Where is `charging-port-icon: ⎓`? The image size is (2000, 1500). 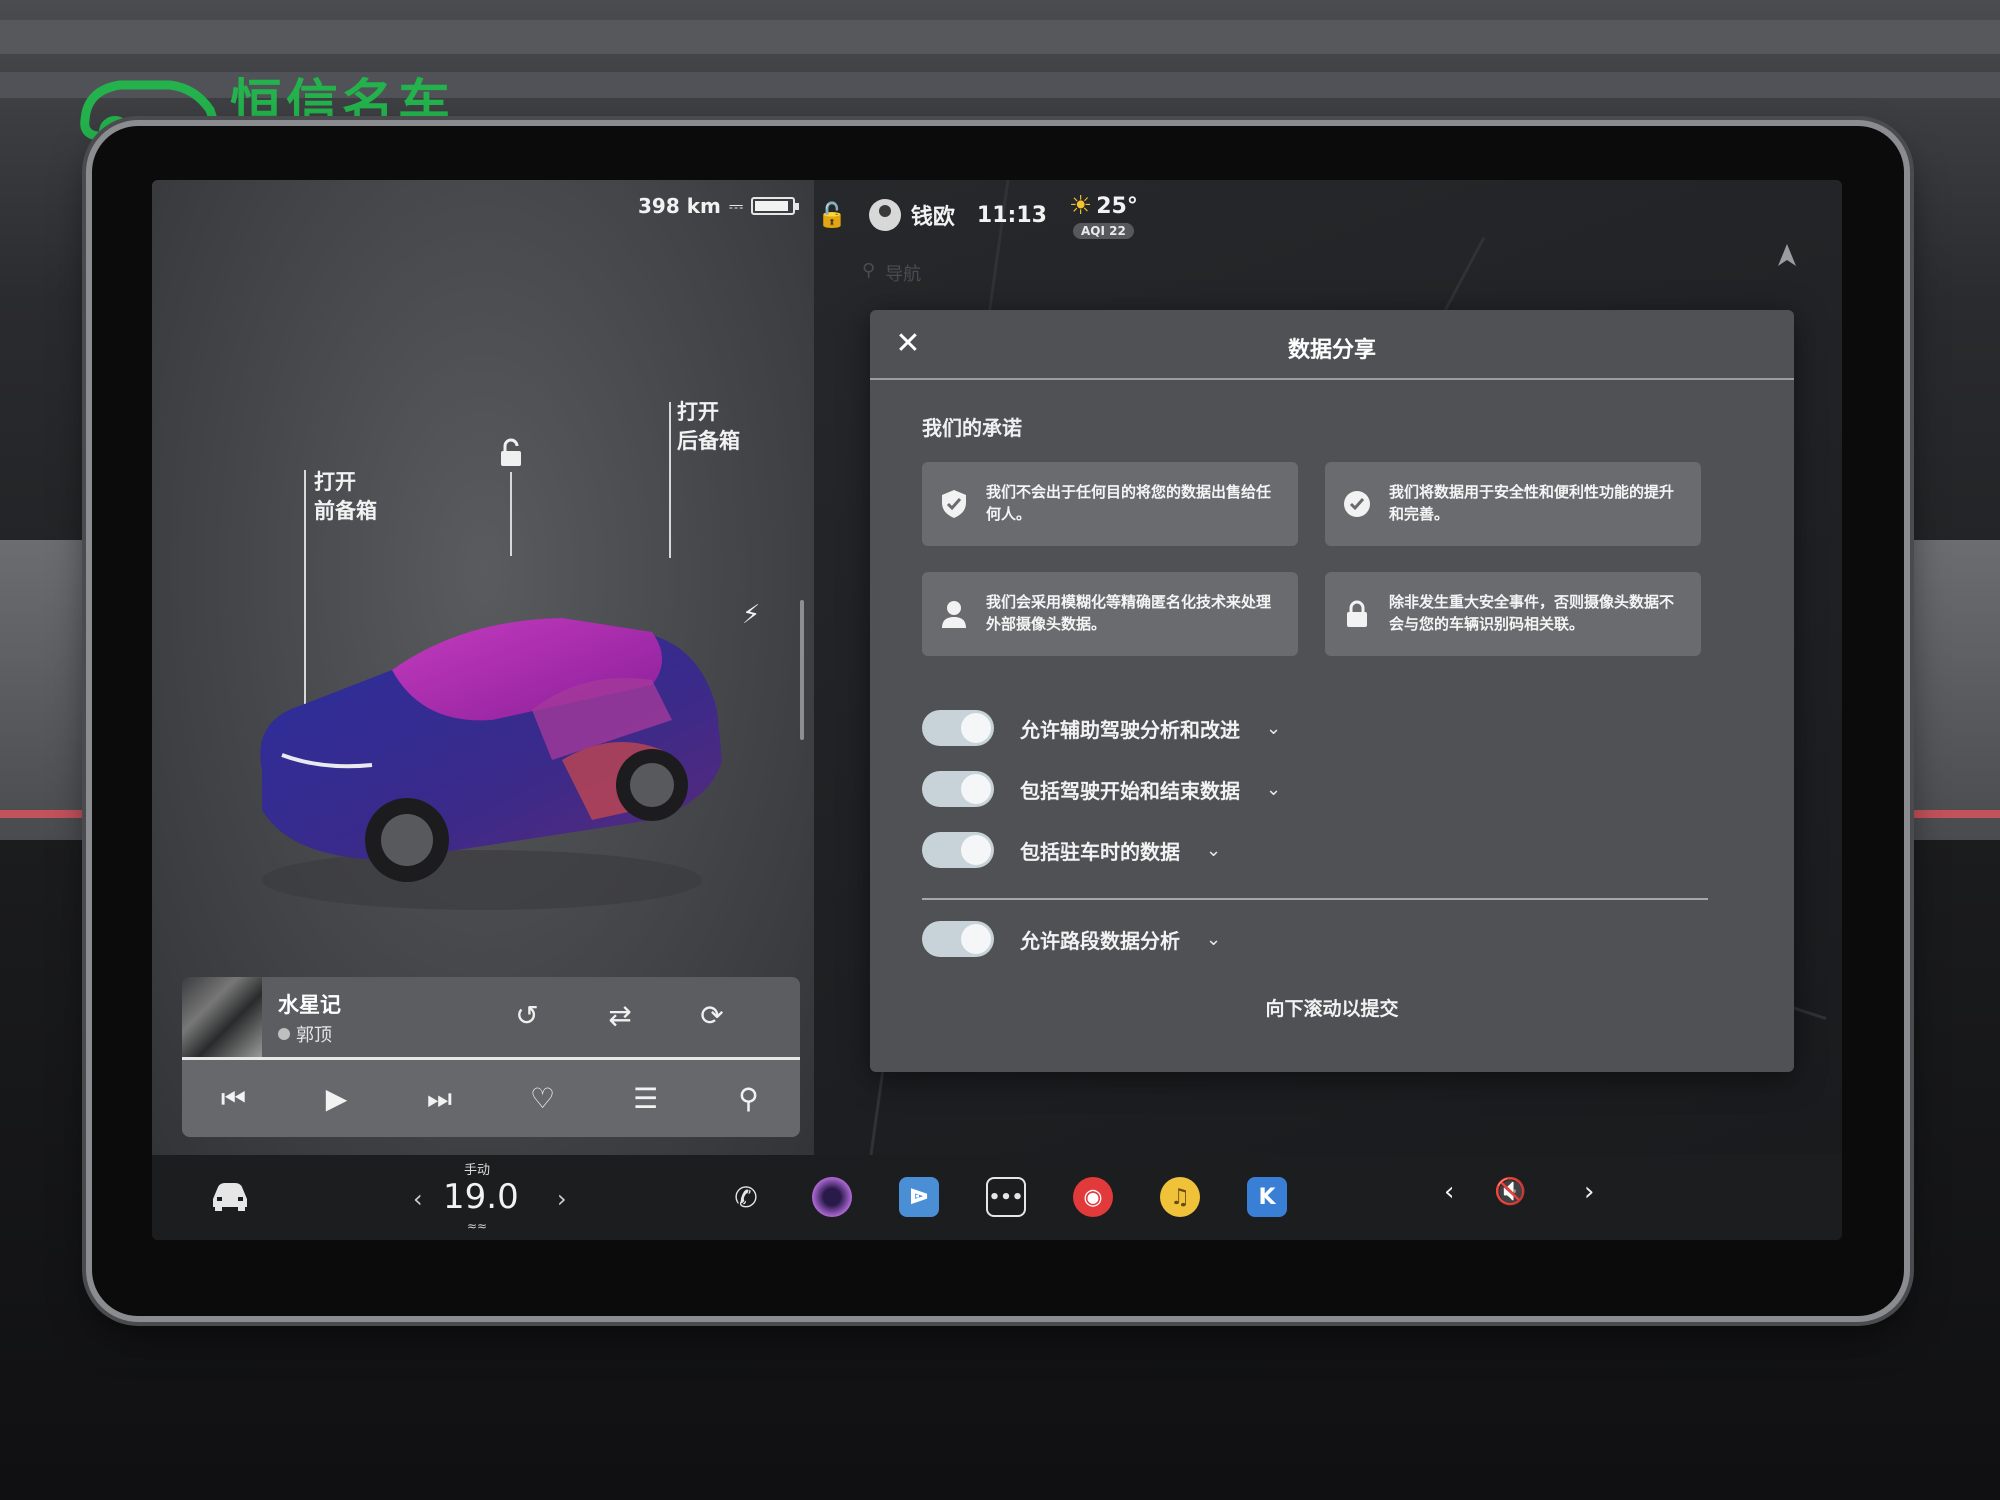 charging-port-icon: ⎓ is located at coordinates (736, 206).